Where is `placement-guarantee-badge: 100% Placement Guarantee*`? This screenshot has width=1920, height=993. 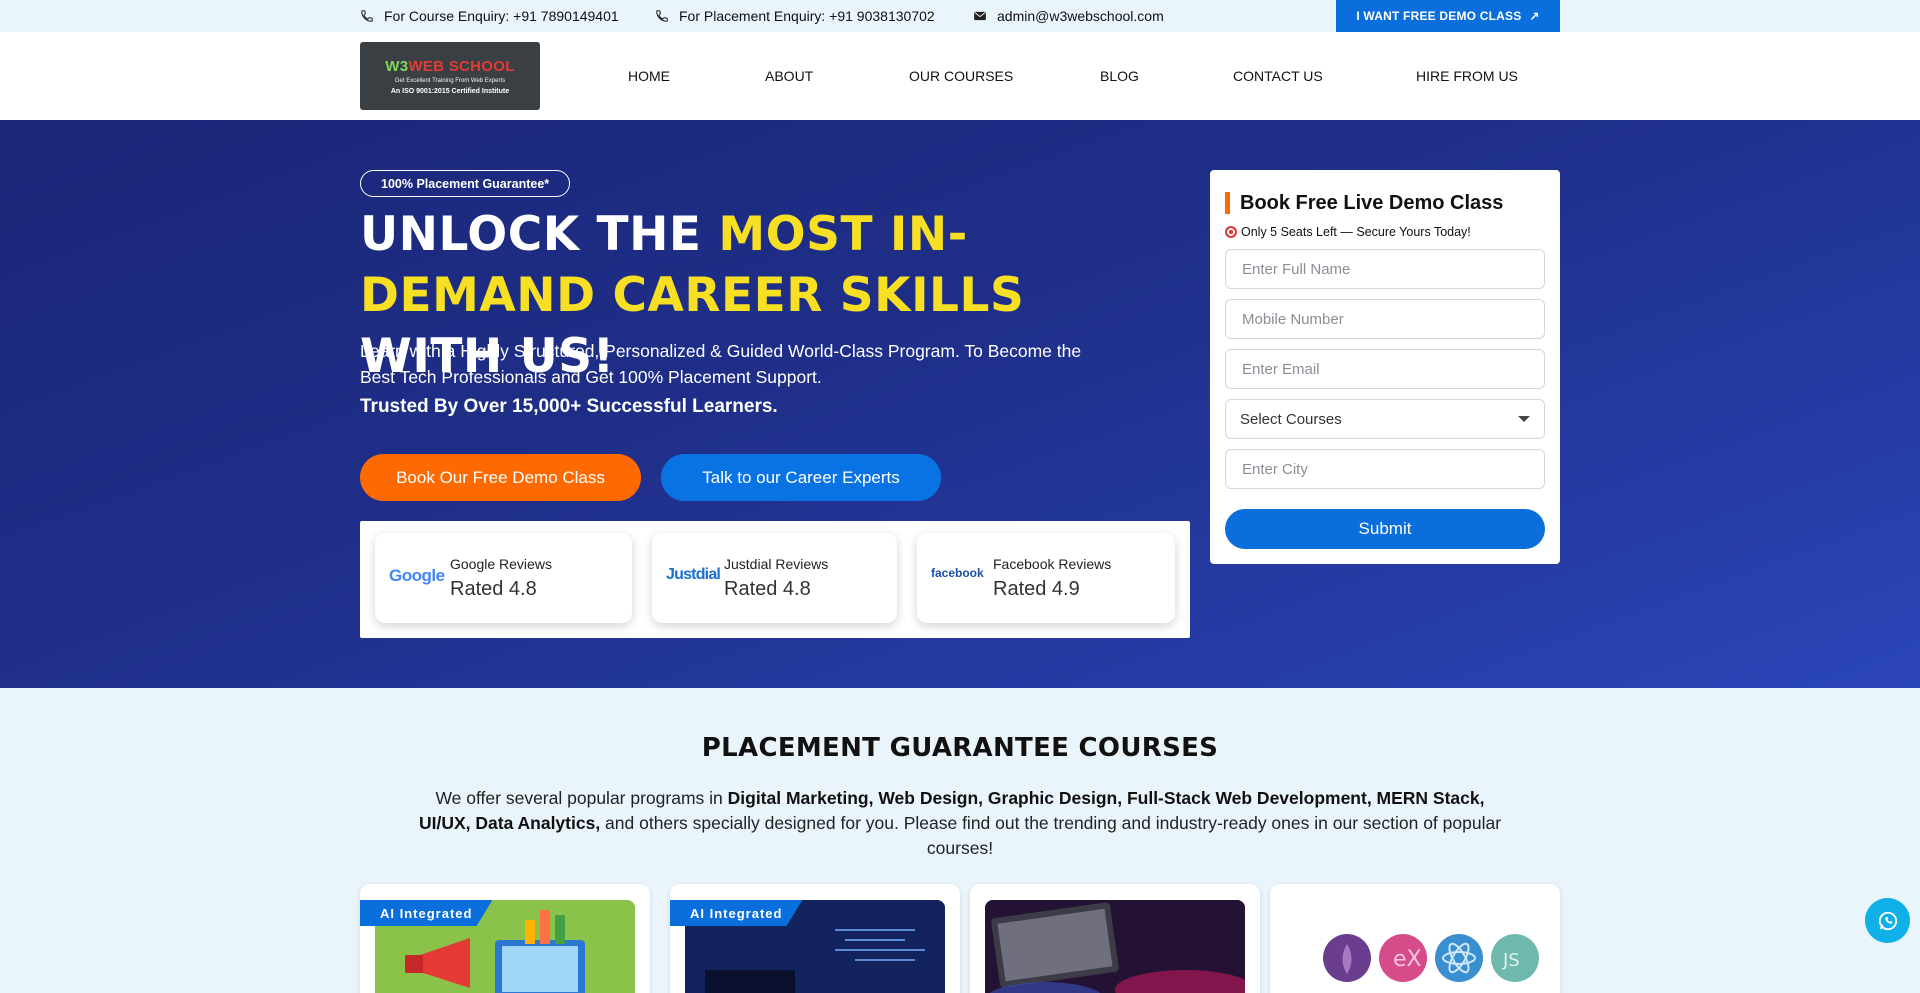
placement-guarantee-badge: 100% Placement Guarantee* is located at coordinates (465, 183).